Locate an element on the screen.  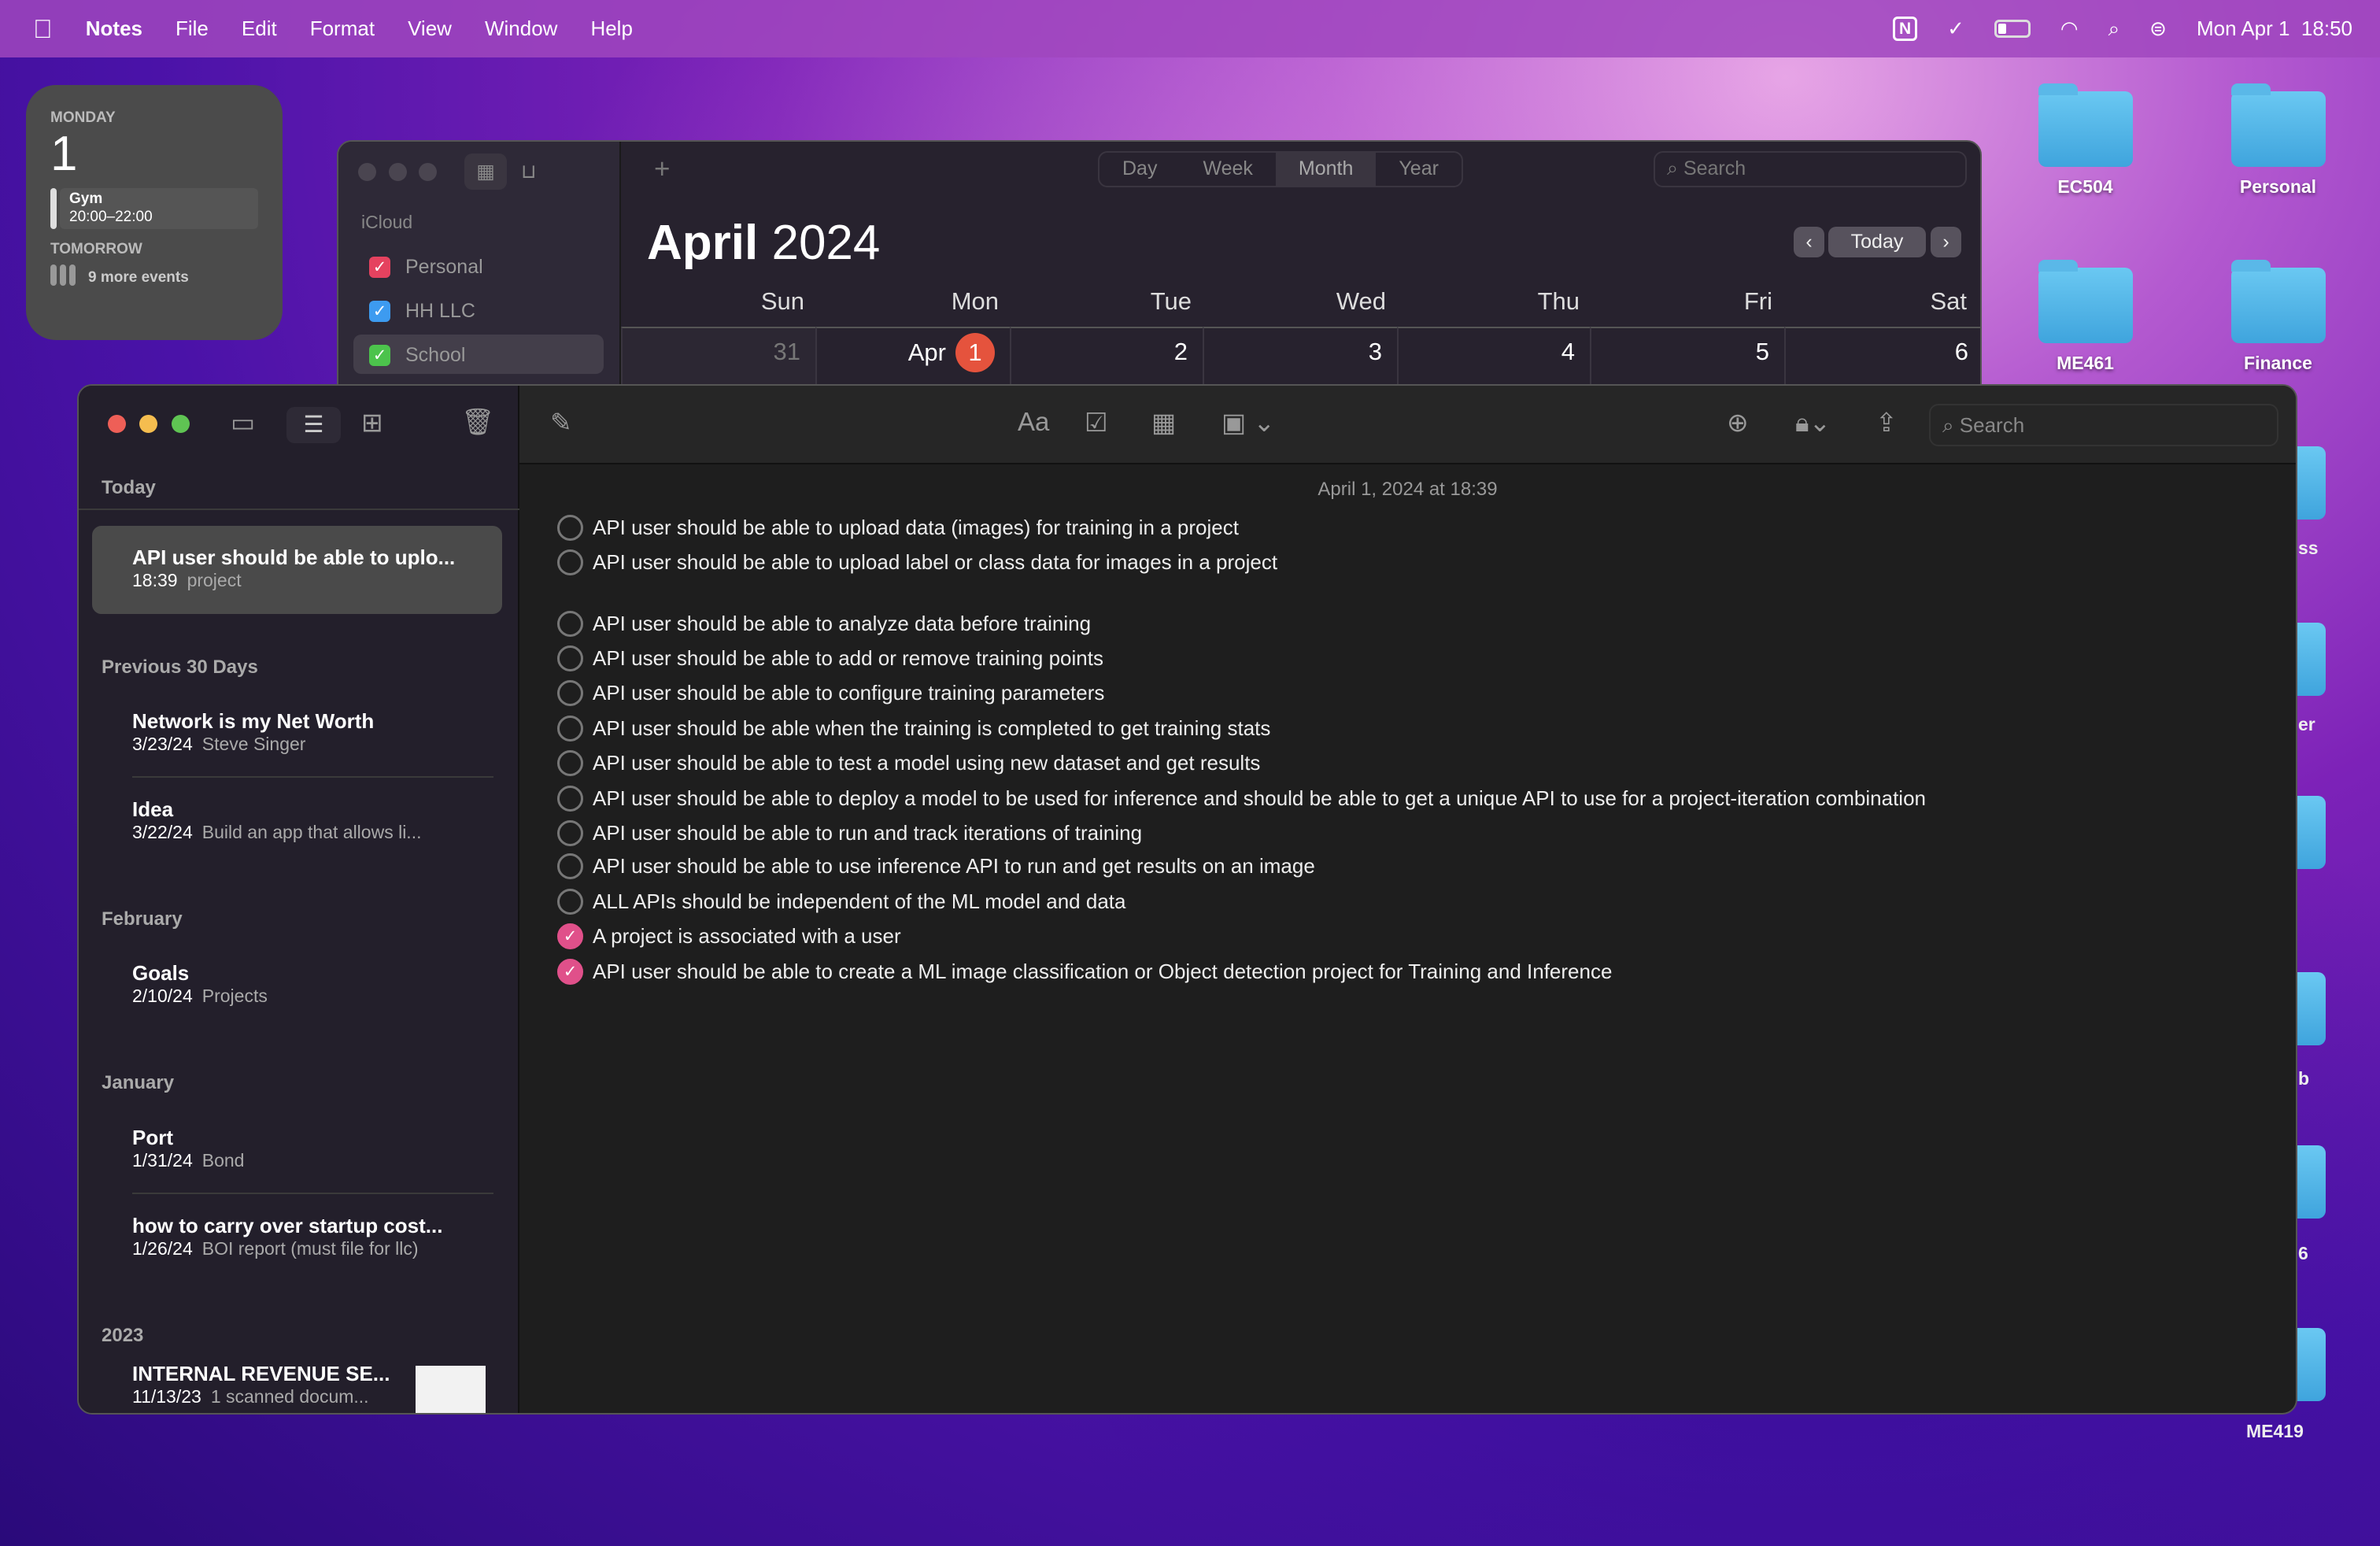
media-icon: ▣ ⌄ is located at coordinates (1248, 422).